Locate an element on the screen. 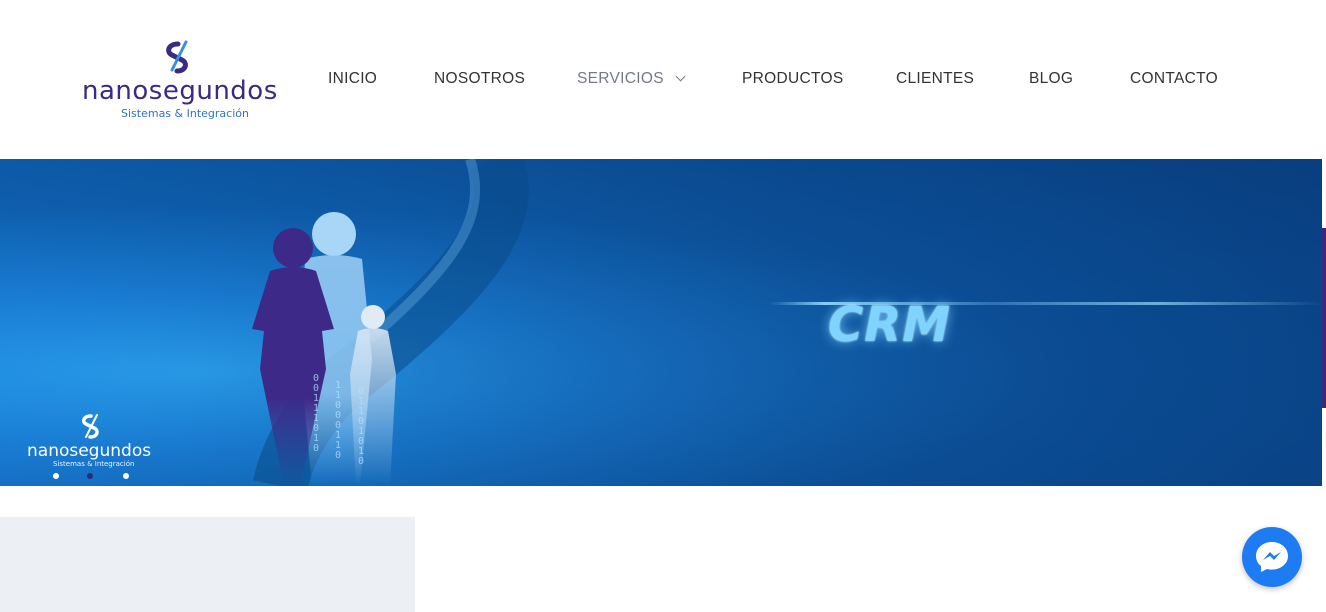  slider-pagination is located at coordinates (95, 477).